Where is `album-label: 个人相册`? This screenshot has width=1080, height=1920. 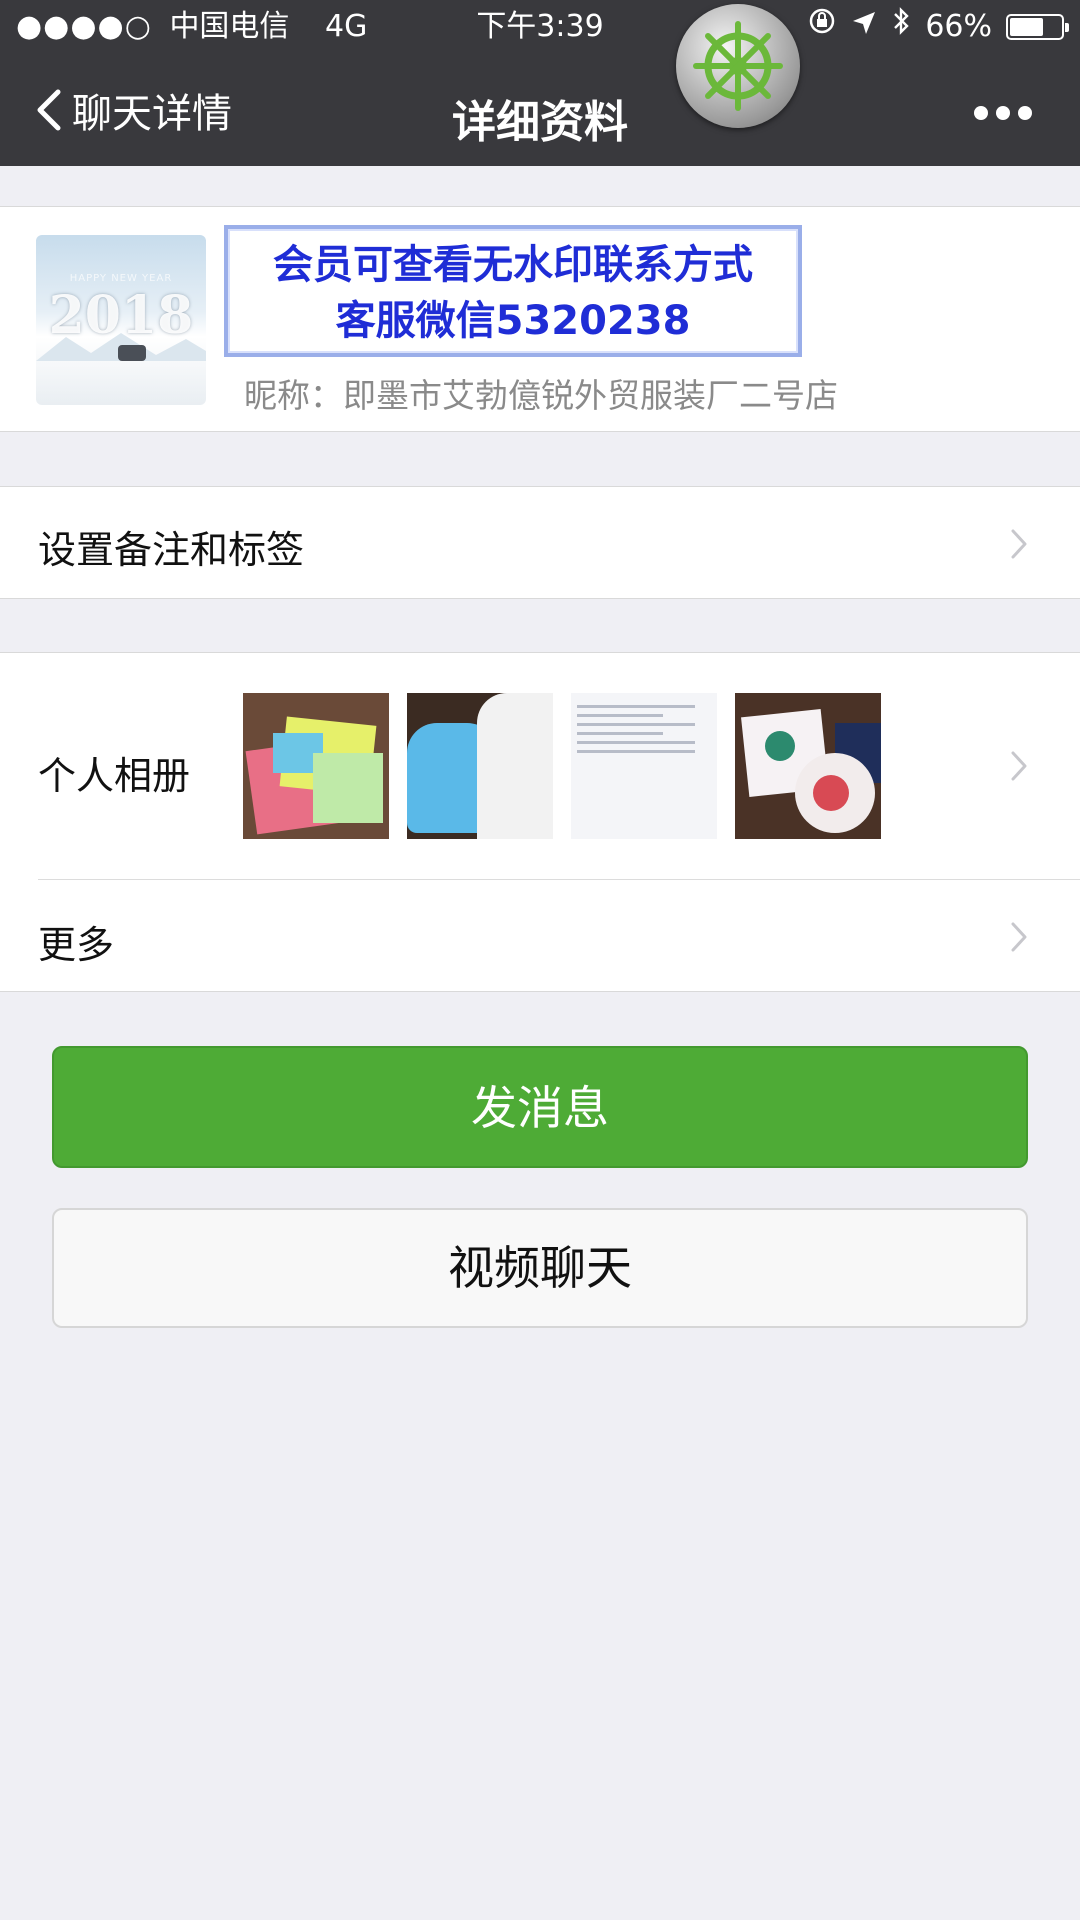
album-label: 个人相册 is located at coordinates (114, 776).